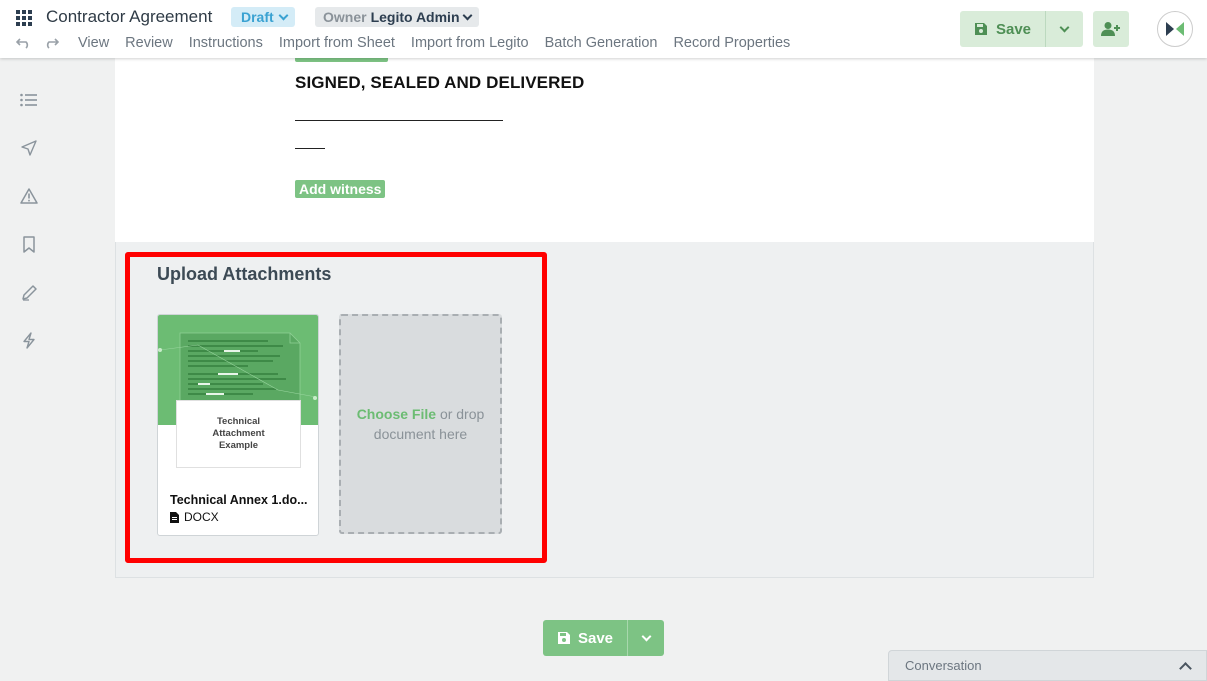 This screenshot has height=681, width=1207. Describe the element at coordinates (440, 82) in the screenshot. I see `signed-sealed-heading: SIGNED, SEALED AND DELIVERED` at that location.